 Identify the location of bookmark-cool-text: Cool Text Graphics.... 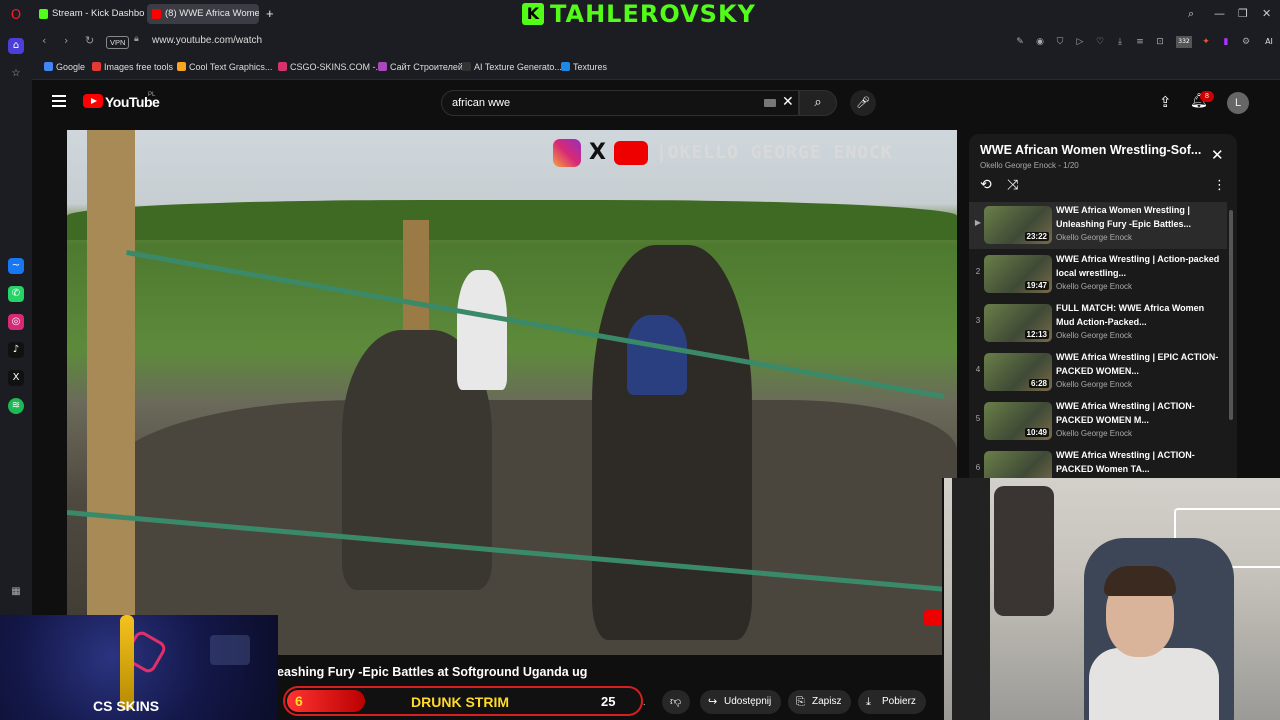
(224, 67).